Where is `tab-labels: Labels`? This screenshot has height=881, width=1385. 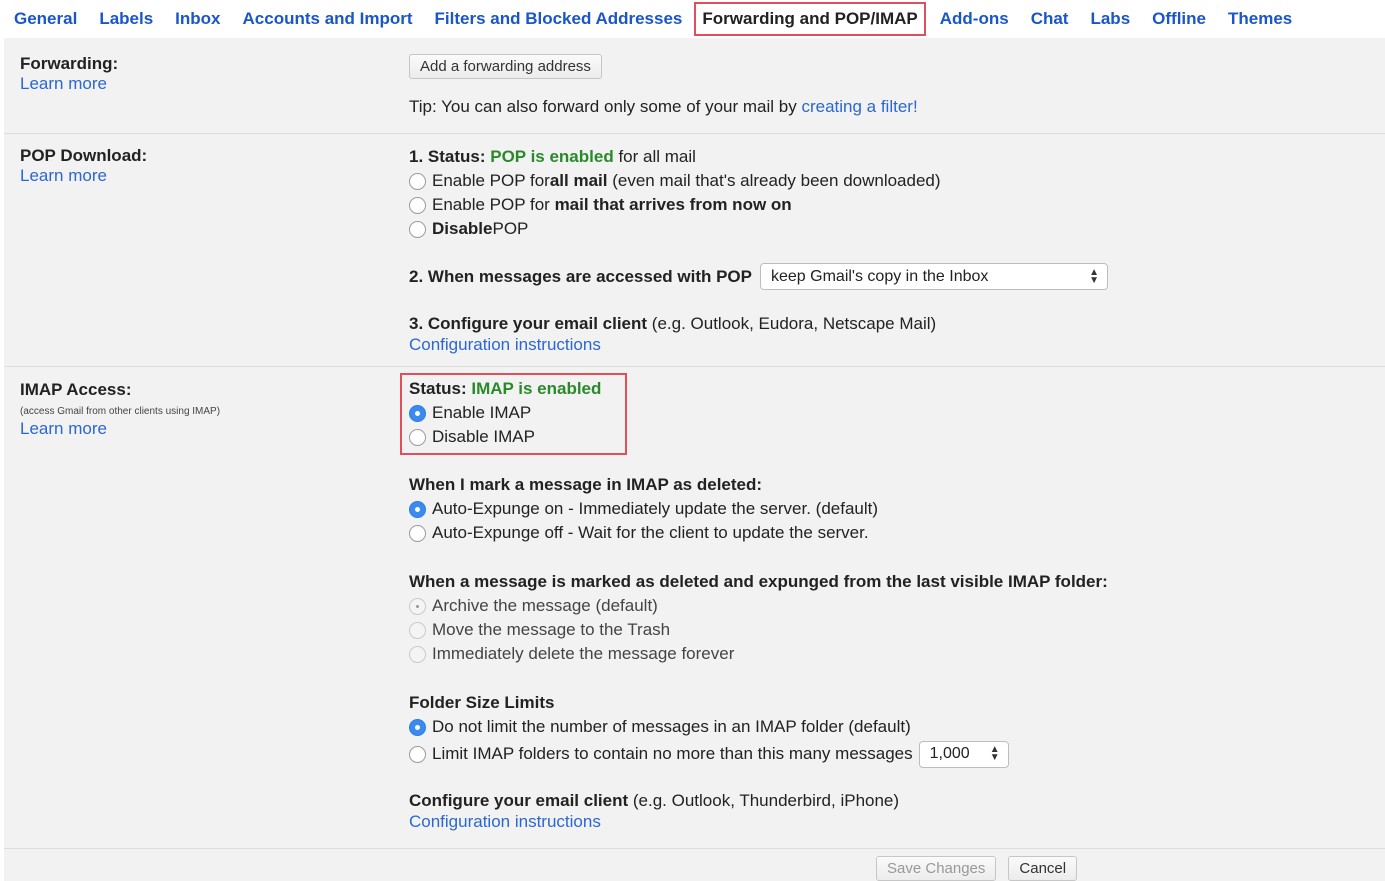 tab-labels: Labels is located at coordinates (126, 19).